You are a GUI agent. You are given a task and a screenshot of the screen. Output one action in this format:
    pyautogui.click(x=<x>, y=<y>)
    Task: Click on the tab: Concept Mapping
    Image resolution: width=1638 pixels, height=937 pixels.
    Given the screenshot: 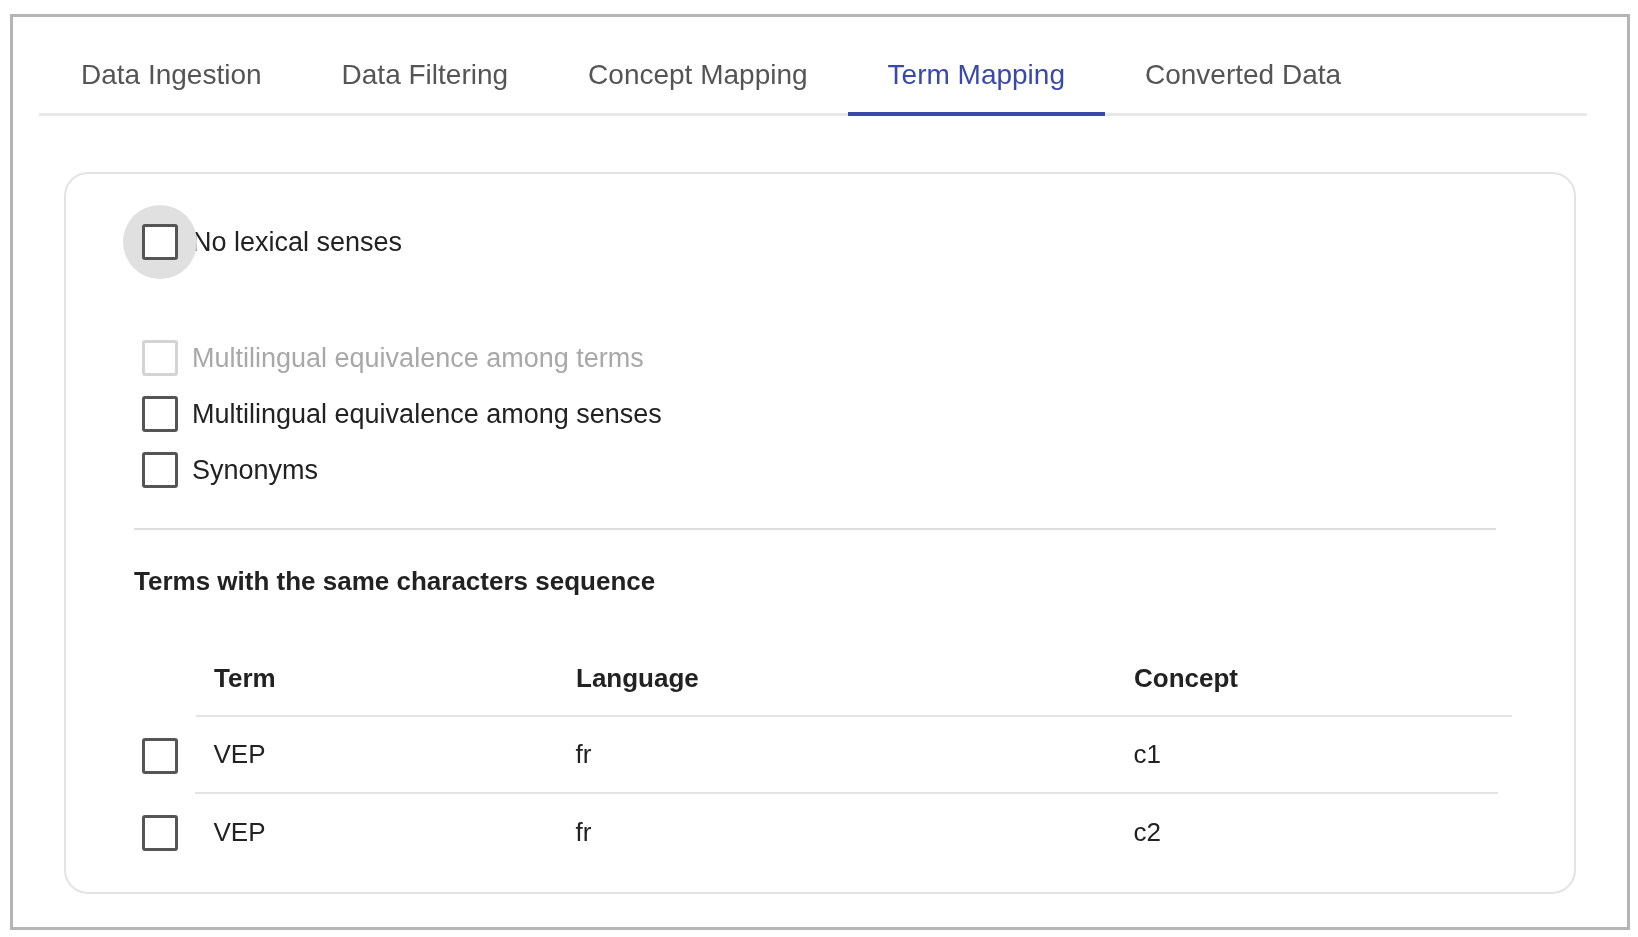 What is the action you would take?
    pyautogui.click(x=698, y=76)
    